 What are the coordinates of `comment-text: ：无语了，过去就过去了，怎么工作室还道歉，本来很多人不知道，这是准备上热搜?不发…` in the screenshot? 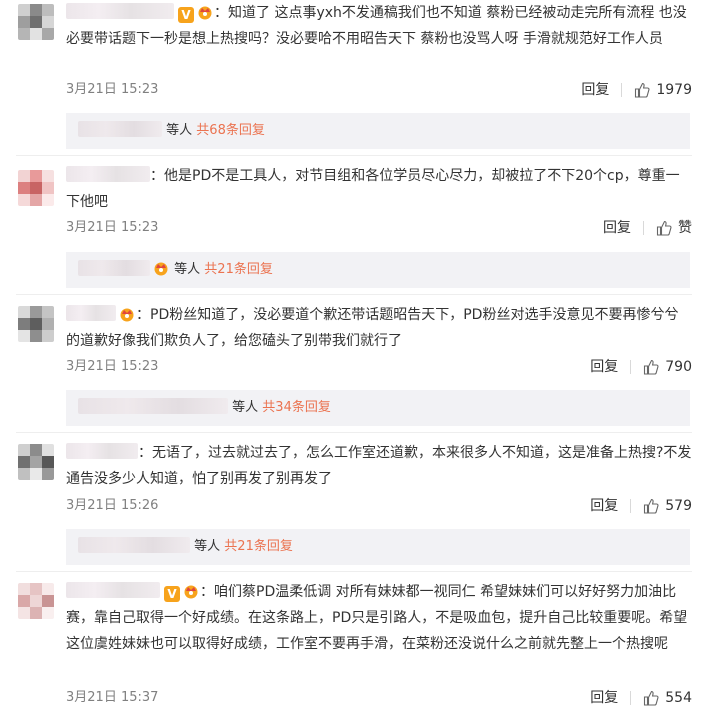 It's located at (379, 466).